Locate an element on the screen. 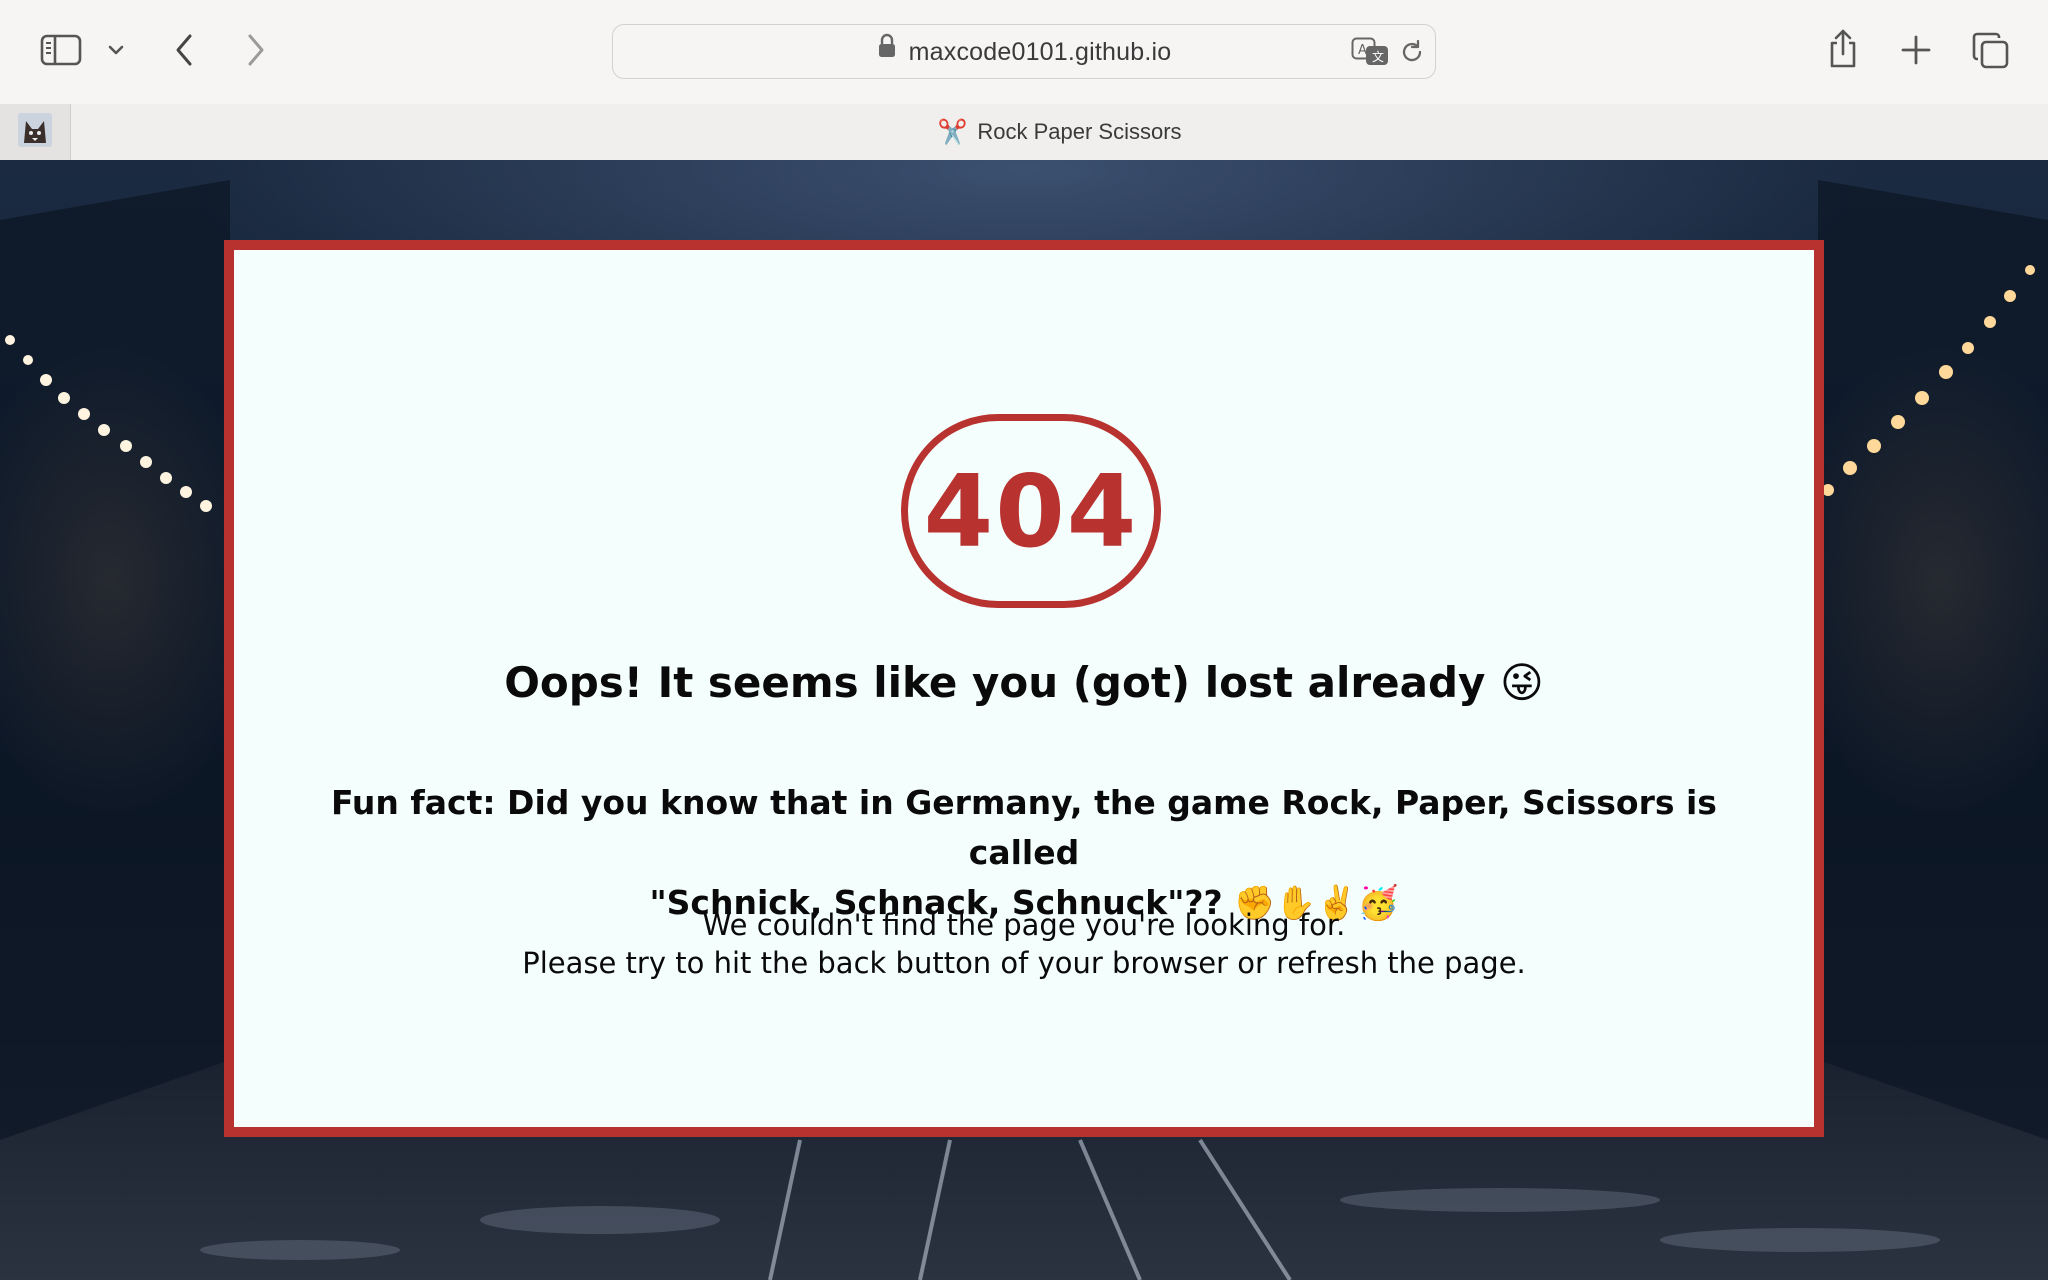 Image resolution: width=2048 pixels, height=1280 pixels. url-text: maxcode0101.github.io is located at coordinates (1040, 52).